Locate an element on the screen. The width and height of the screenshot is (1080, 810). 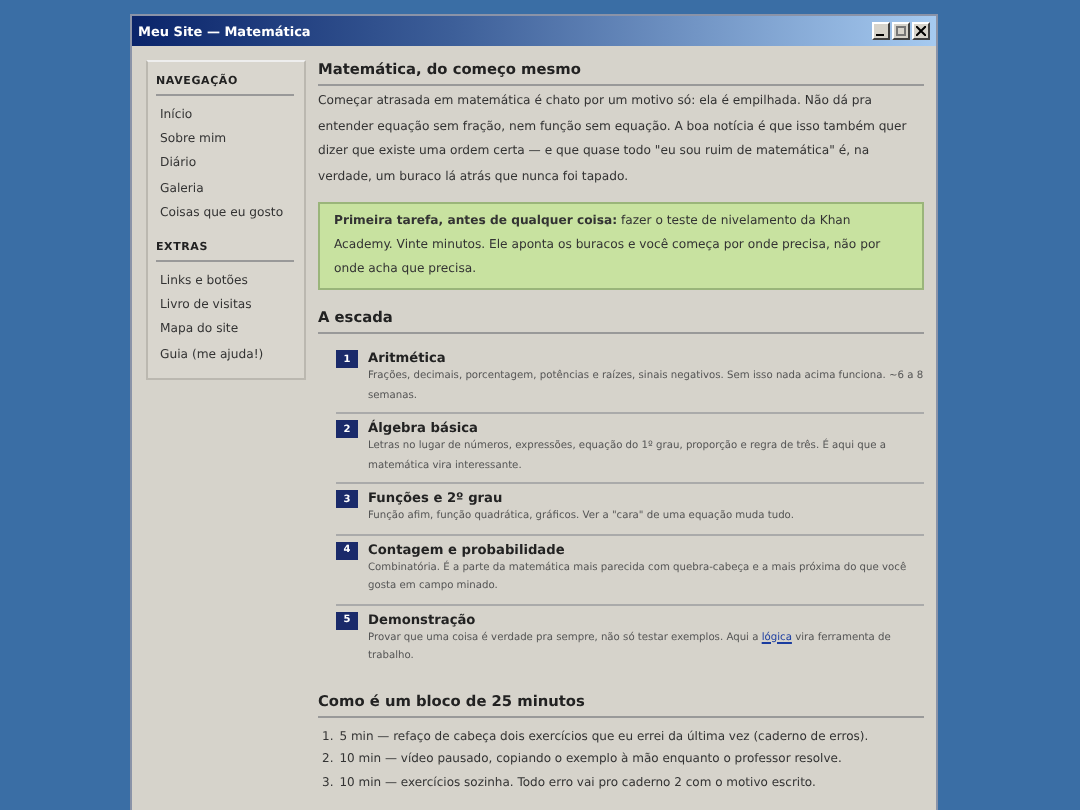
maximize-icon is located at coordinates (901, 31).